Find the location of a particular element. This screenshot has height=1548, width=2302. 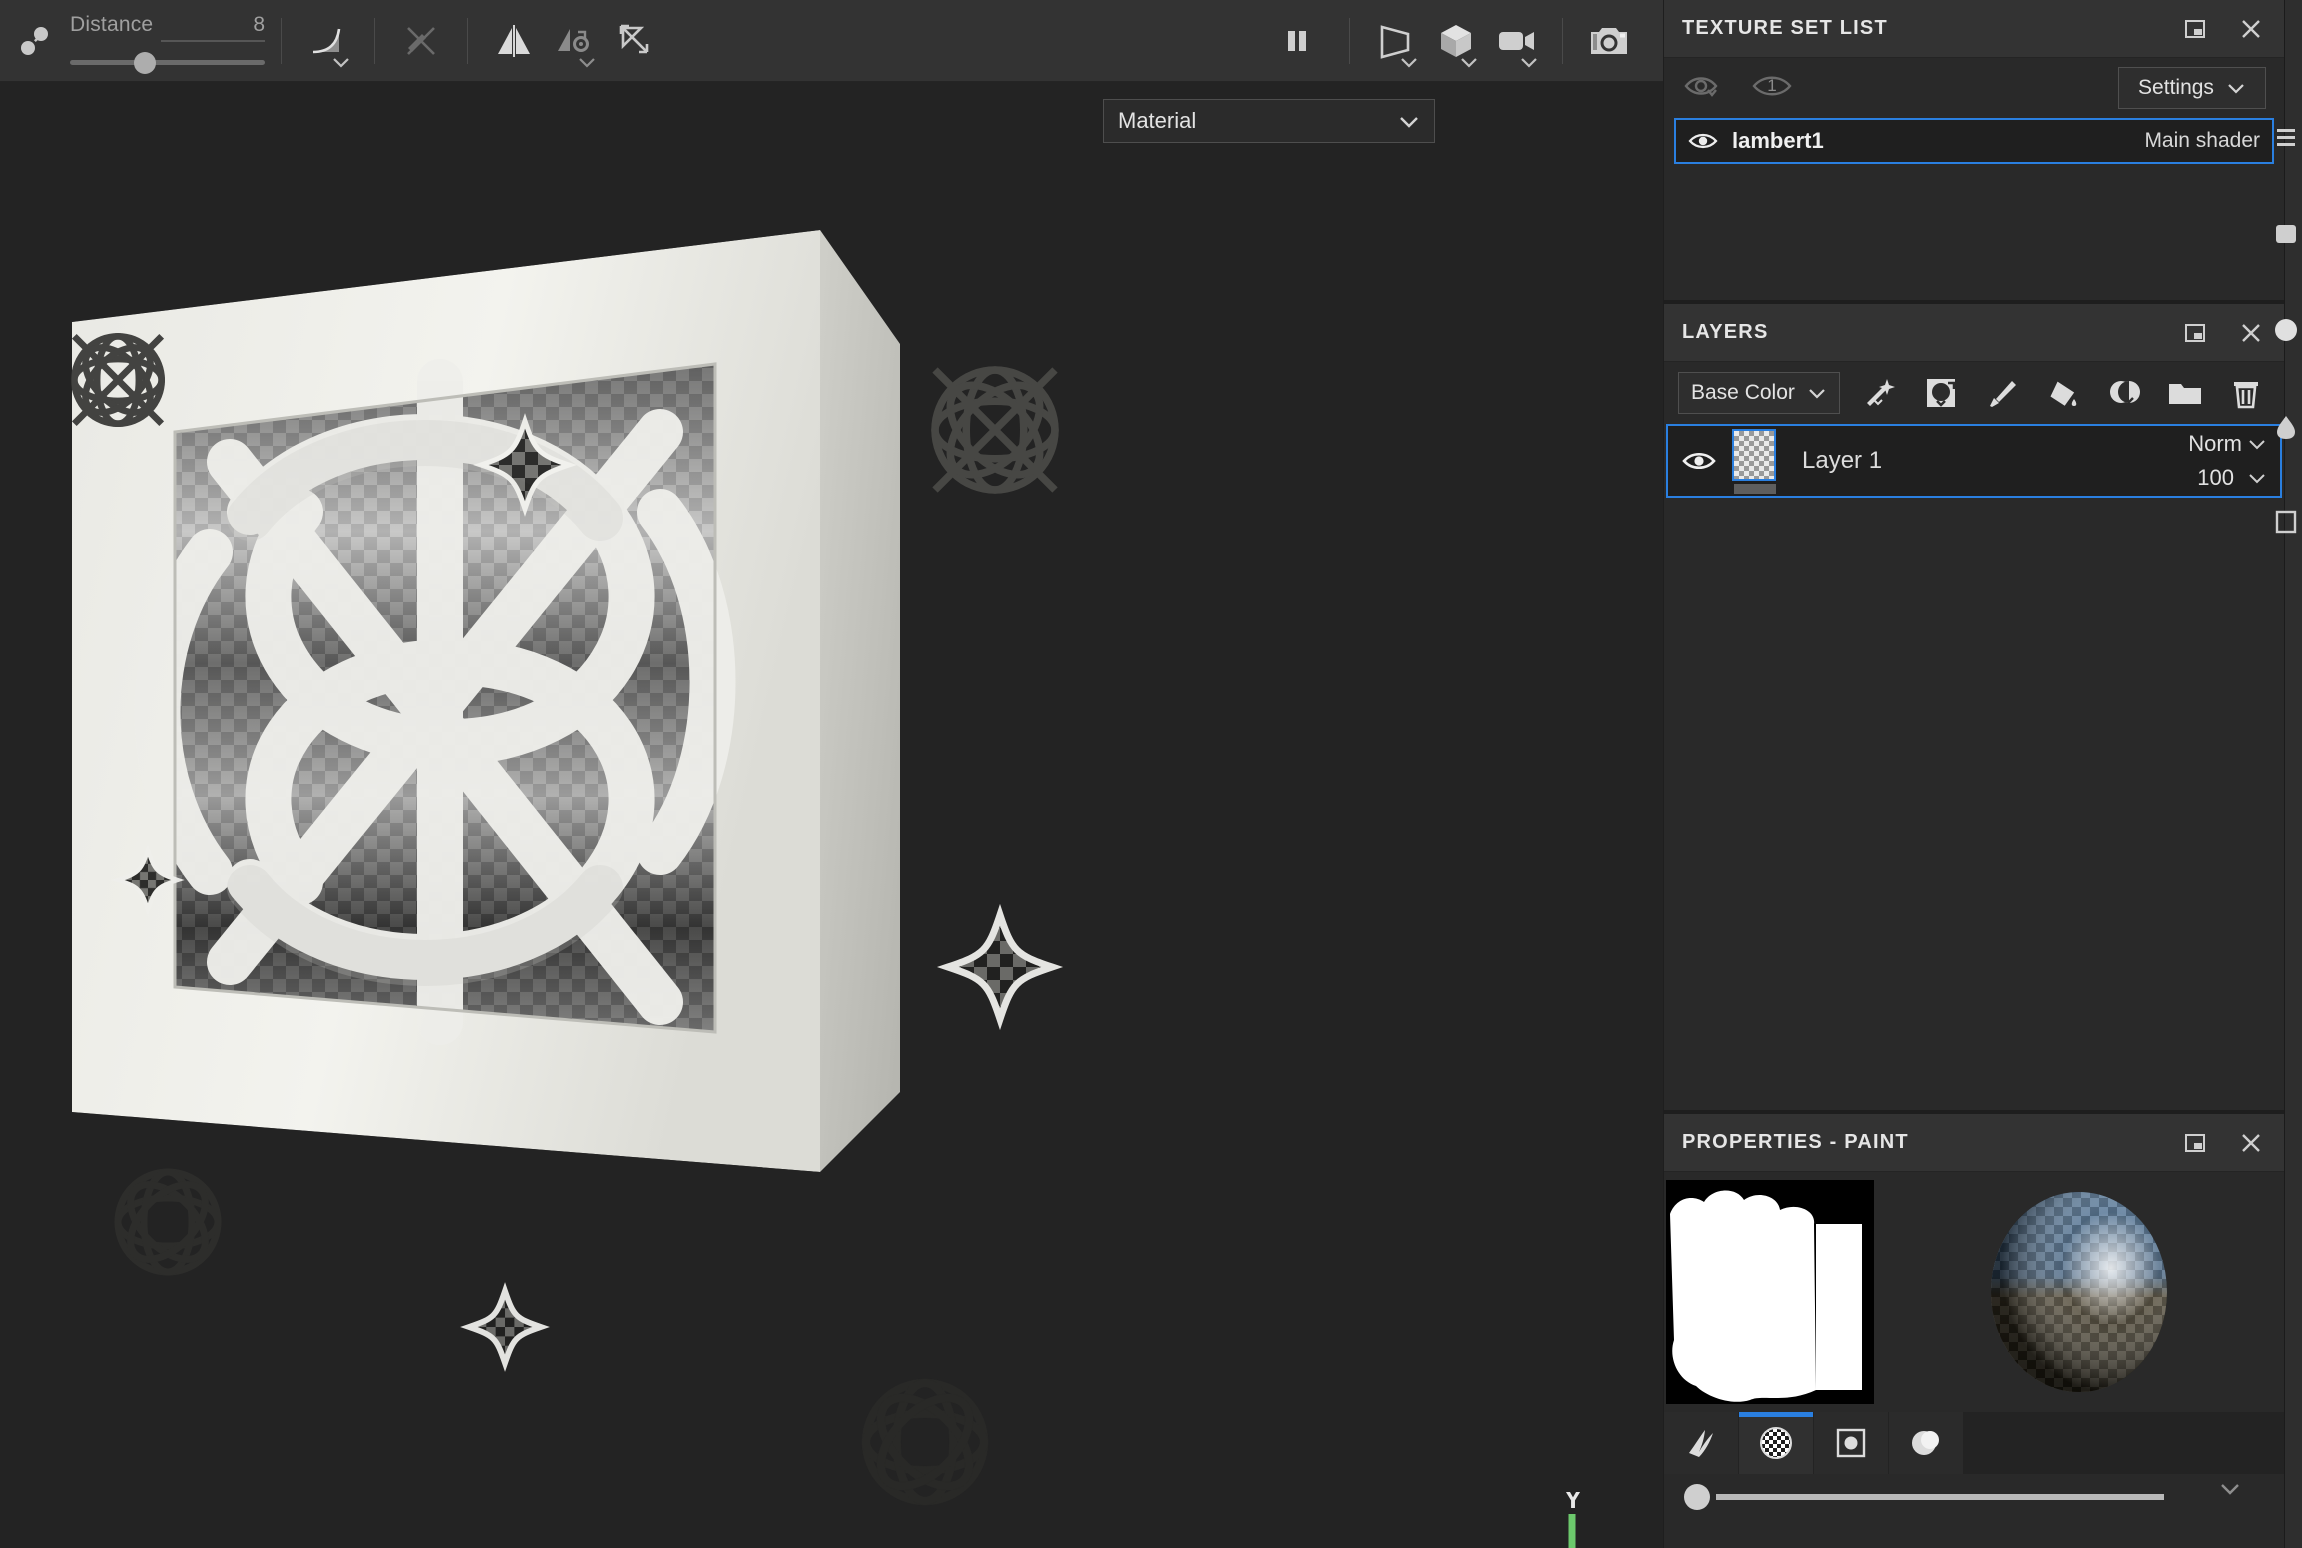

distance-control: Distance 8 is located at coordinates (167, 41).